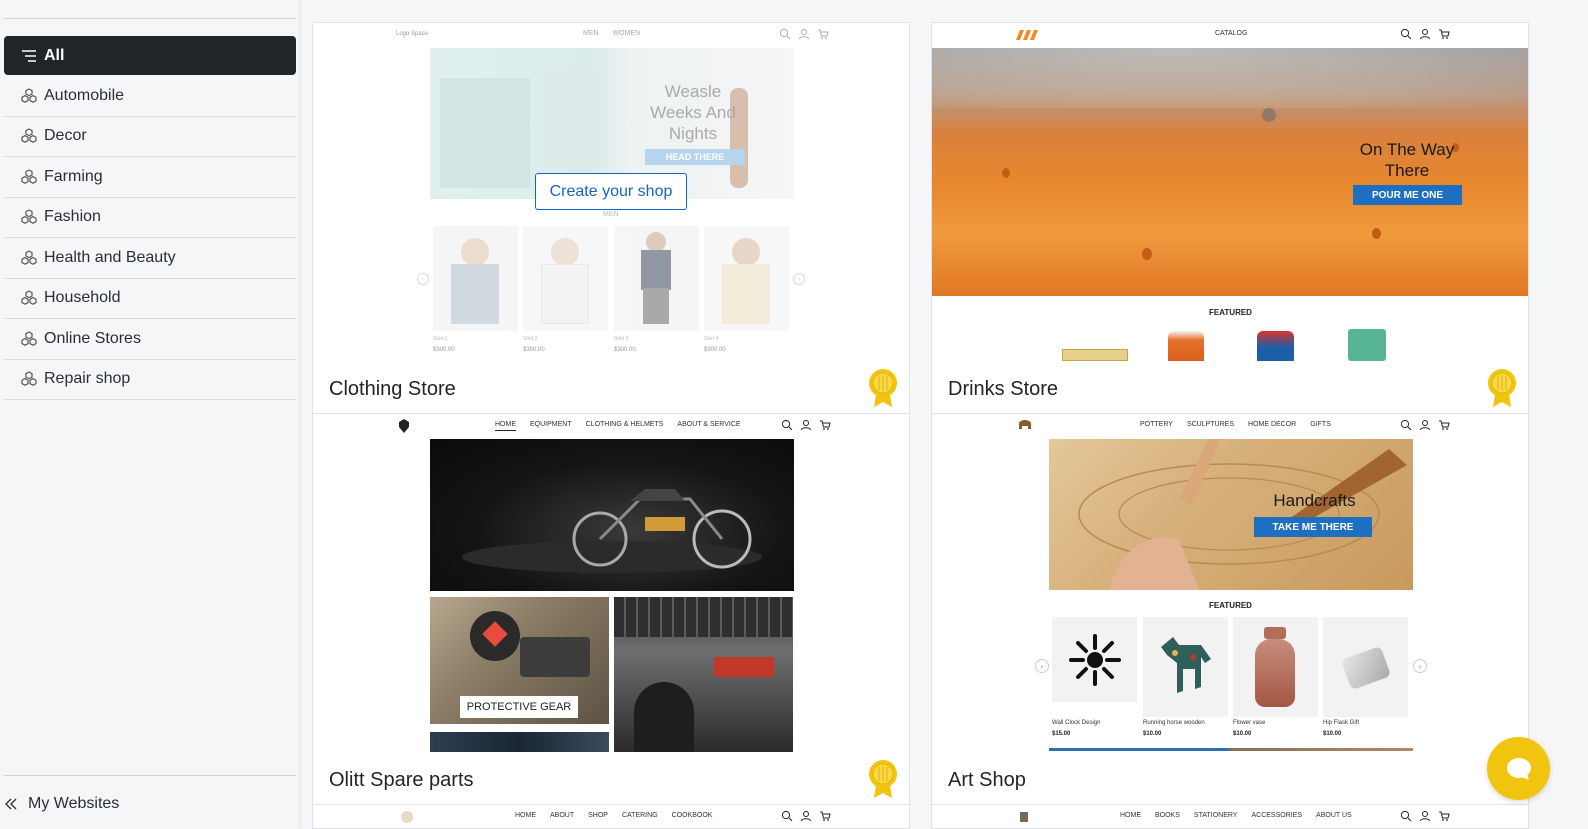  Describe the element at coordinates (392, 389) in the screenshot. I see `template-title: Clothing Store` at that location.